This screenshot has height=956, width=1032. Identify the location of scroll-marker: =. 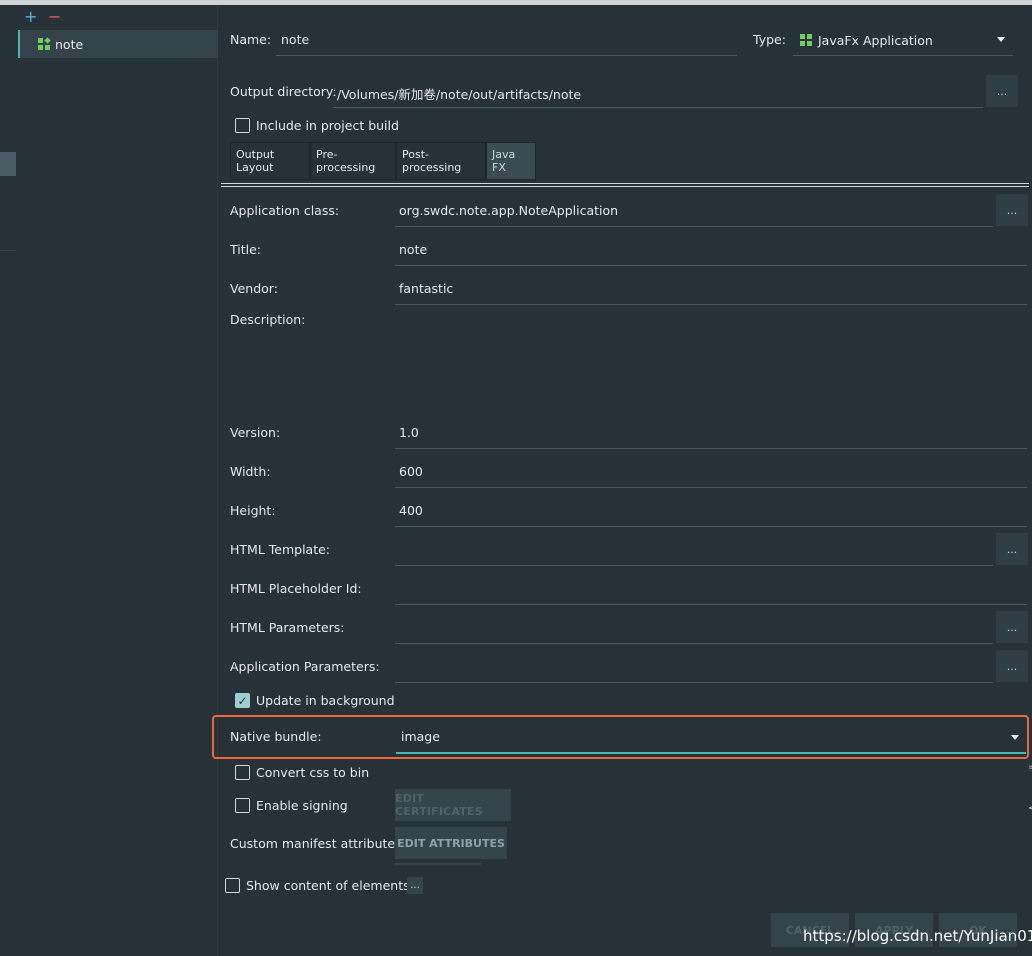
(1030, 767).